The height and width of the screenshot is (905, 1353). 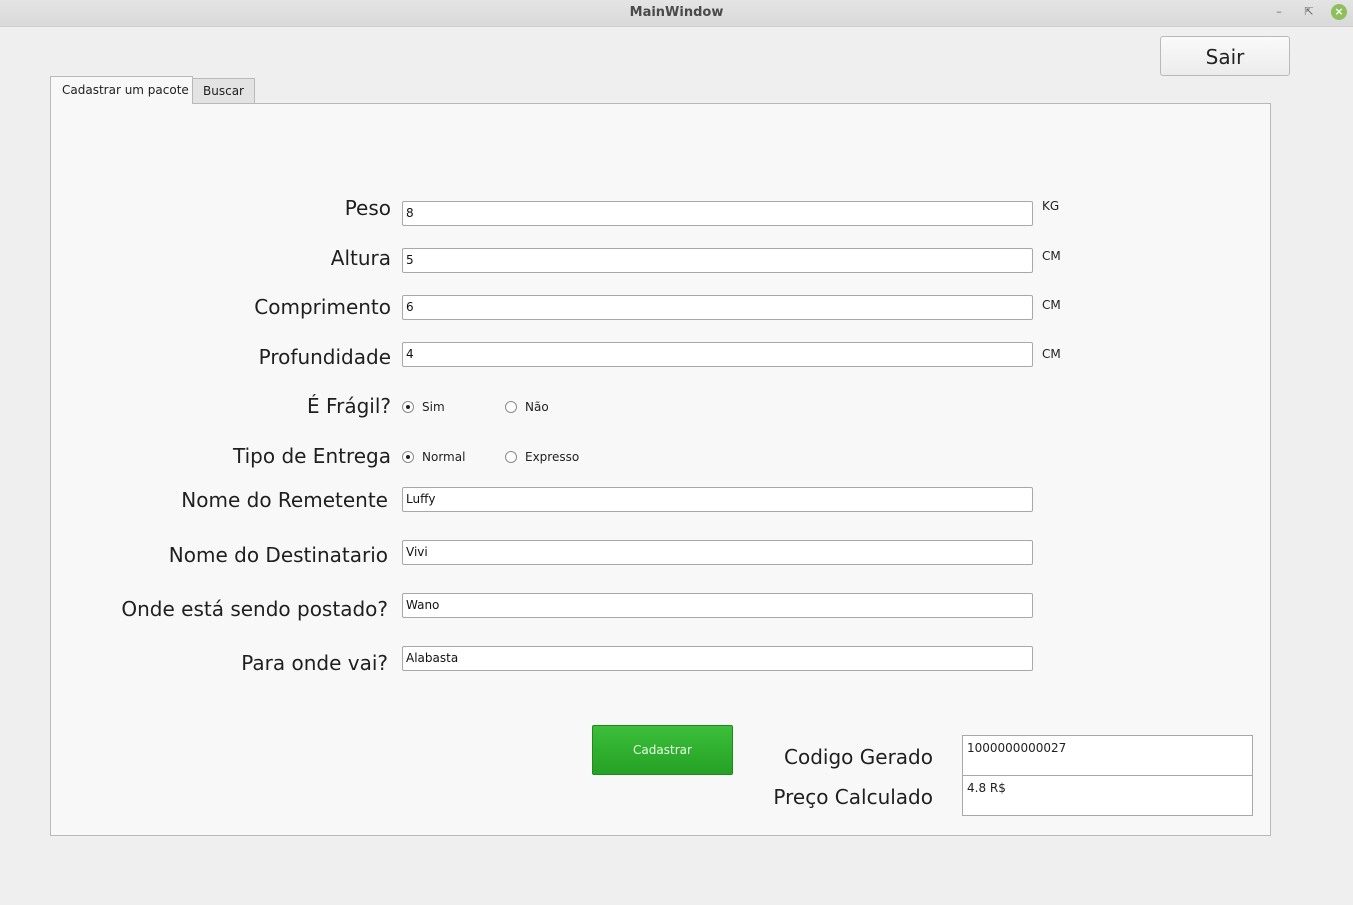 What do you see at coordinates (223, 90) in the screenshot?
I see `tab-buscar: Buscar` at bounding box center [223, 90].